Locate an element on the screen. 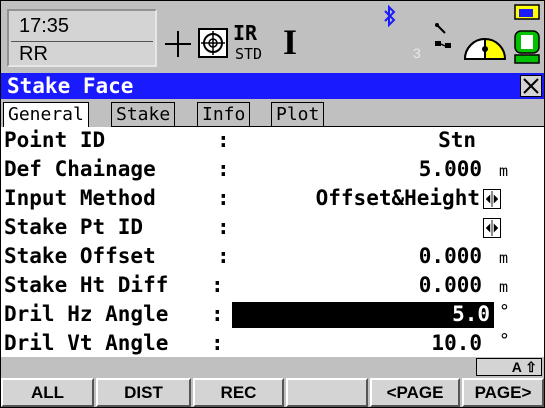 Image resolution: width=545 pixels, height=408 pixels. tab-general: General is located at coordinates (46, 114).